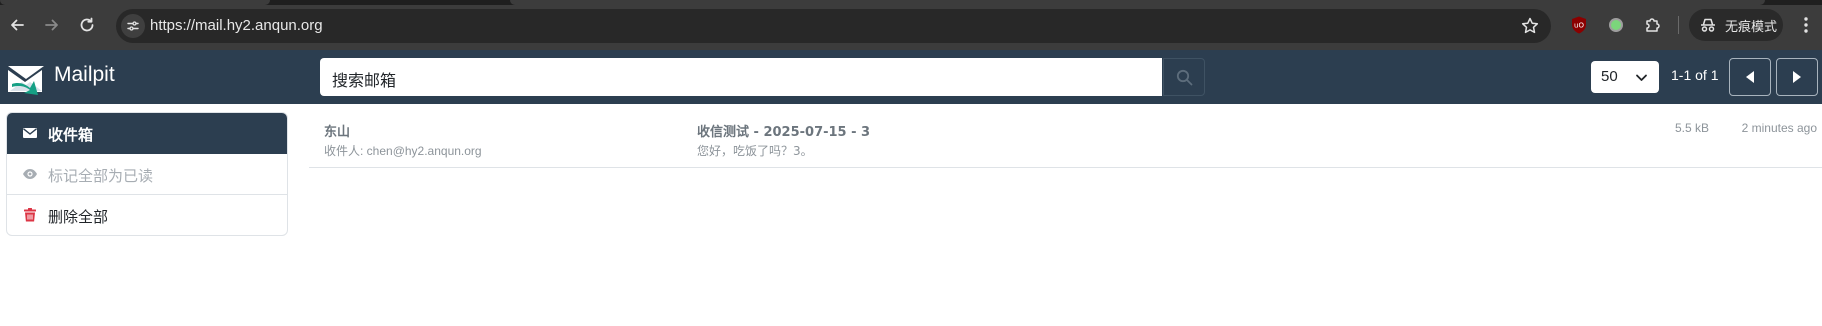 The width and height of the screenshot is (1822, 326). Describe the element at coordinates (84, 75) in the screenshot. I see `app-brand: Mailpit` at that location.